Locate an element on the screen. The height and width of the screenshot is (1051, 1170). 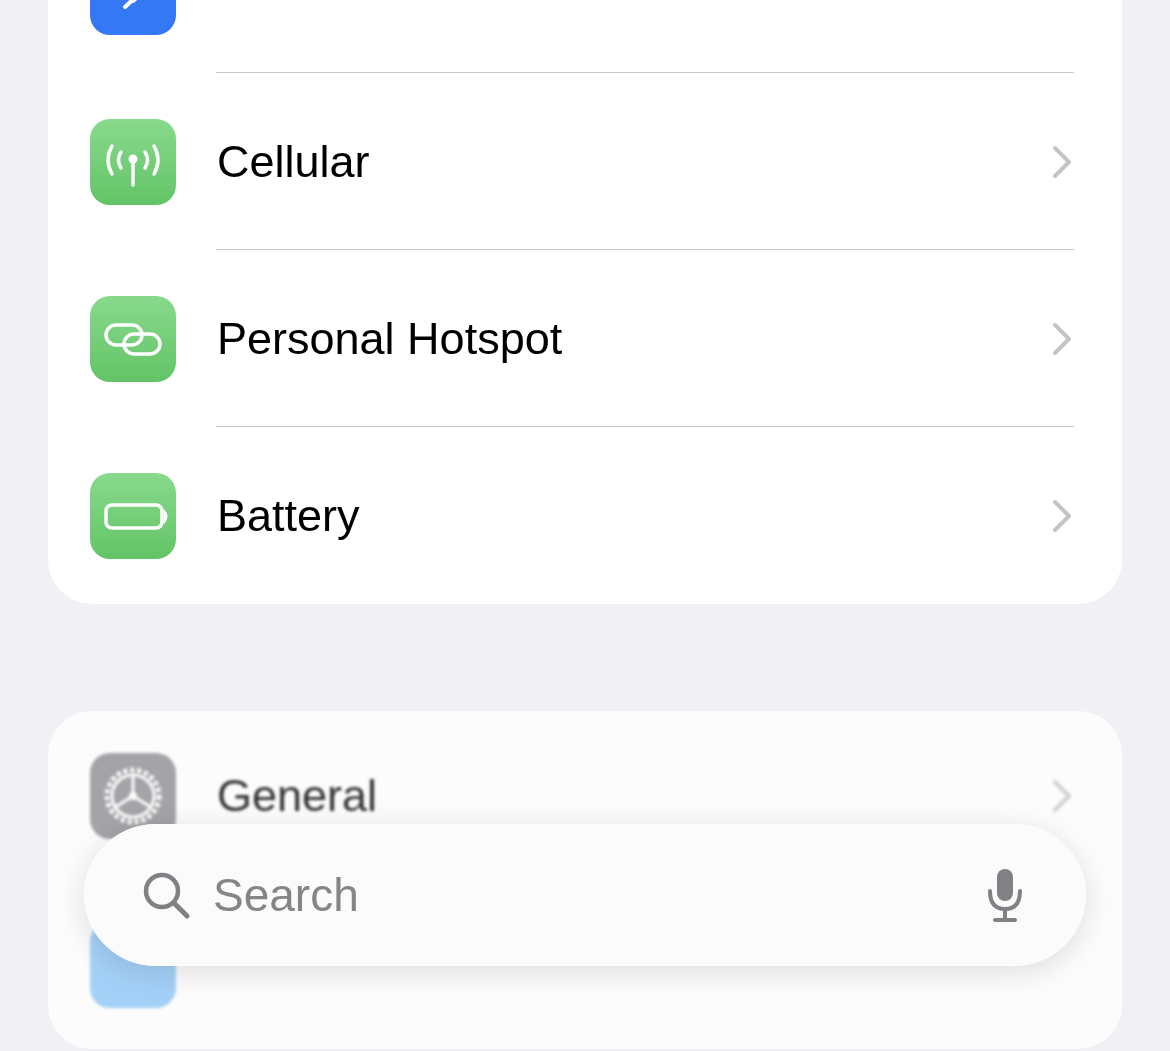
row-label: Personal Hotspot is located at coordinates (390, 338).